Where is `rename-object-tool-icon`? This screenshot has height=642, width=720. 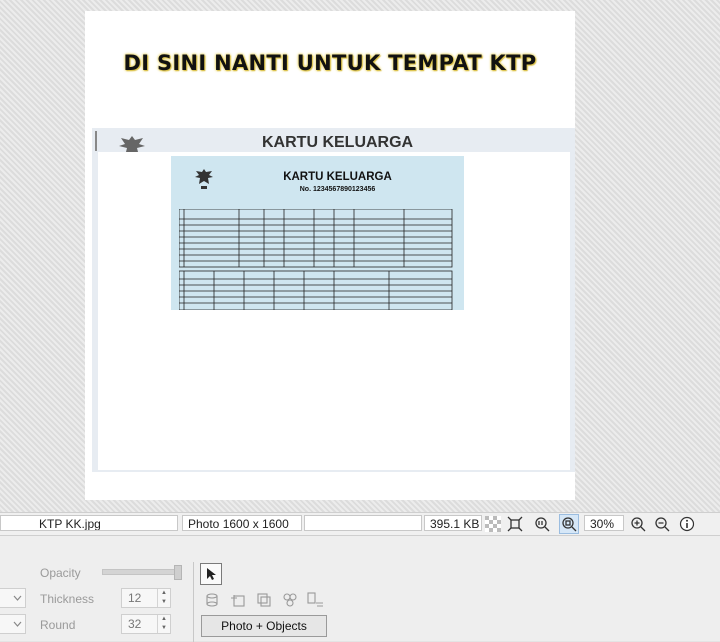 rename-object-tool-icon is located at coordinates (315, 600).